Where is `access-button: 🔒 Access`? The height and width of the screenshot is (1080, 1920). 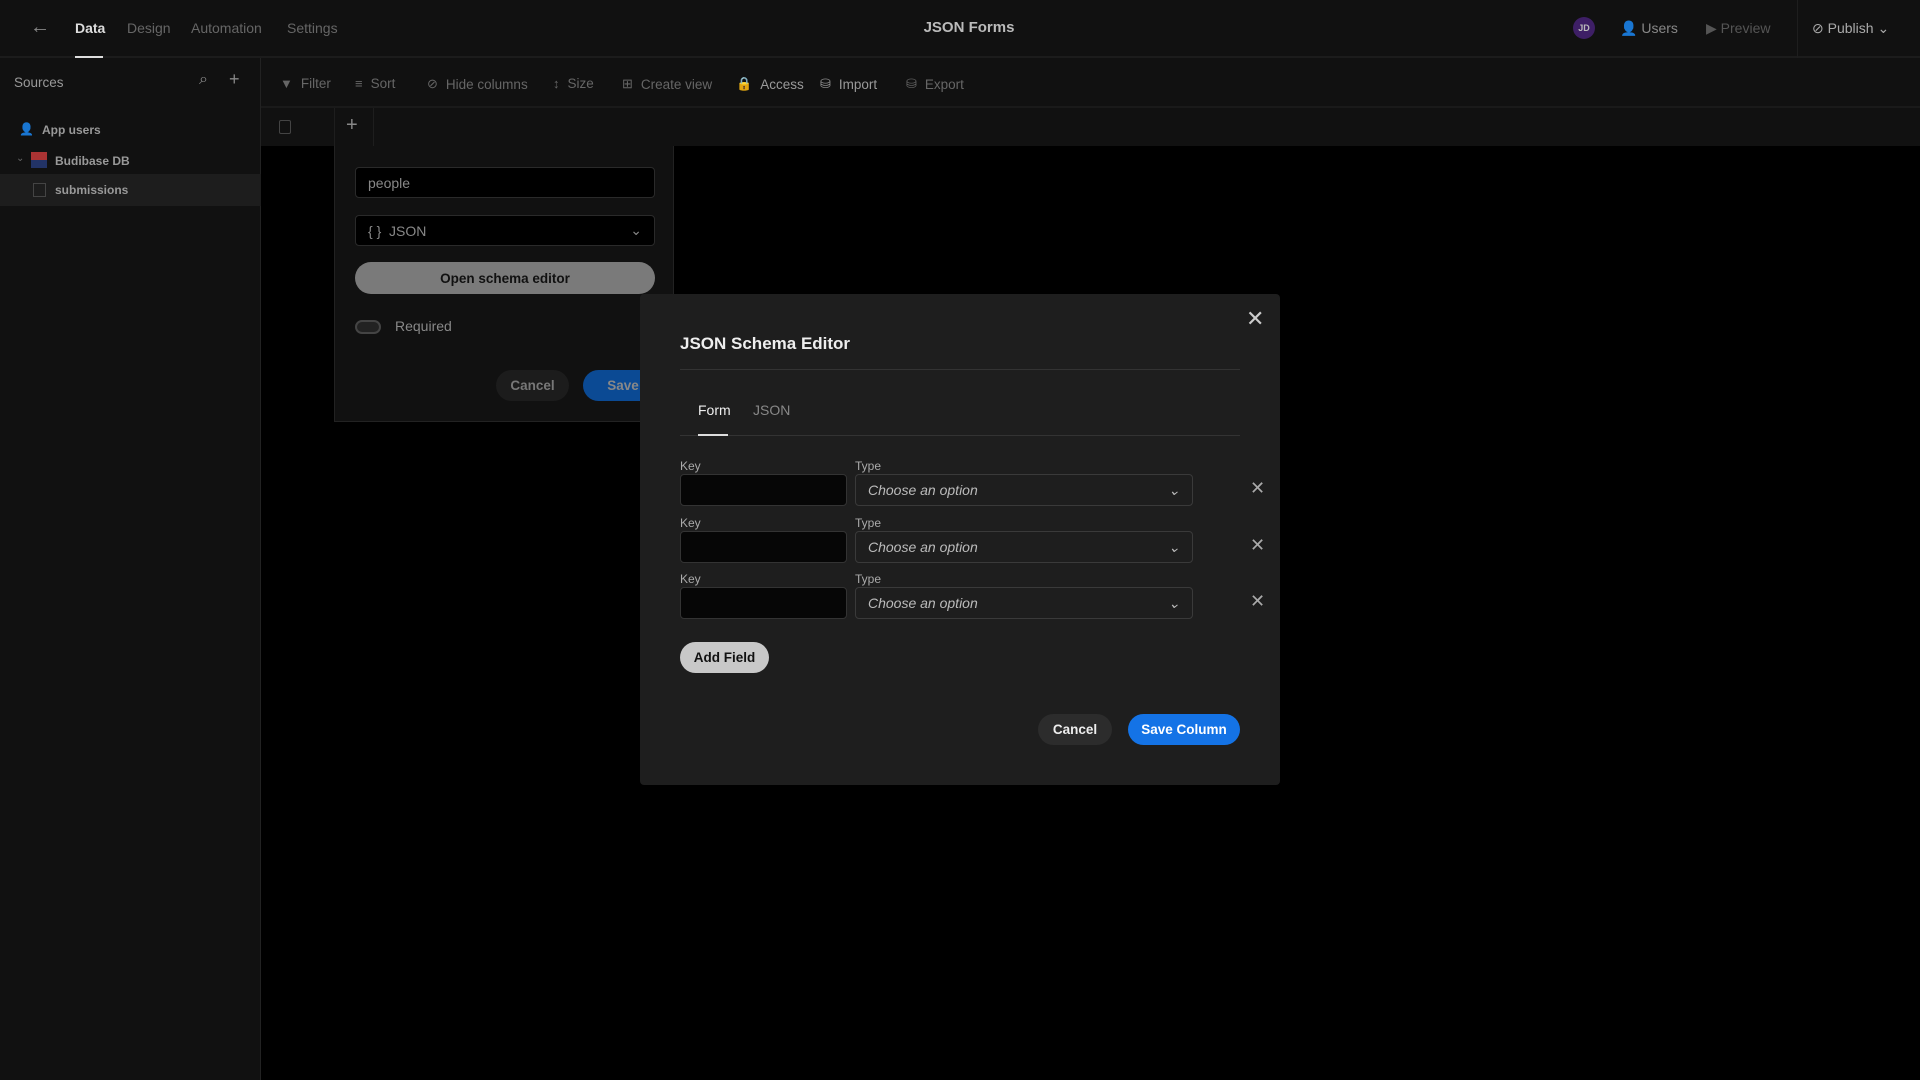 access-button: 🔒 Access is located at coordinates (770, 84).